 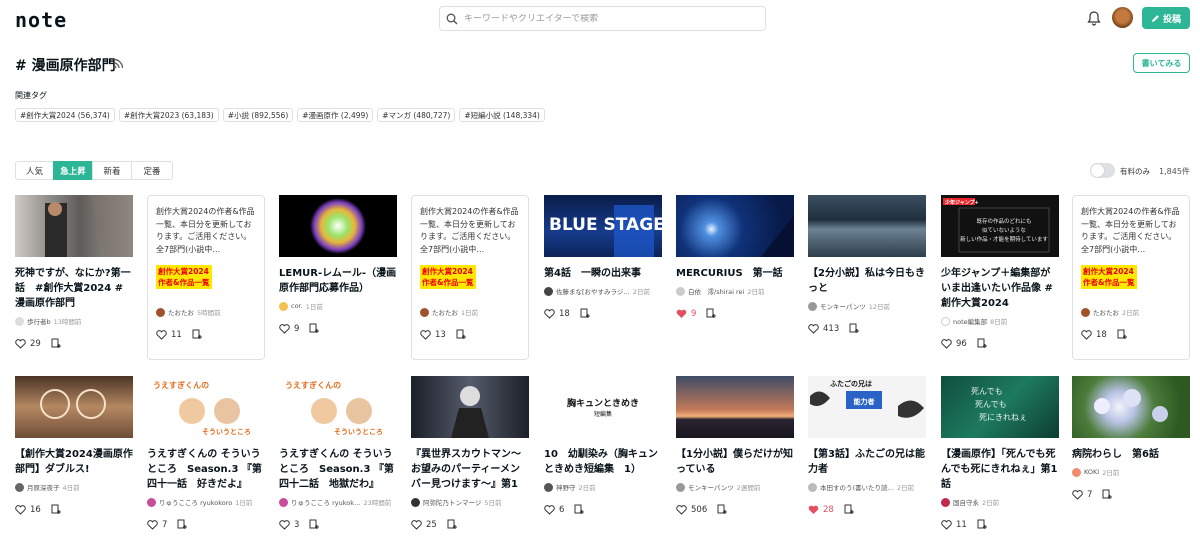 What do you see at coordinates (338, 306) in the screenshot?
I see `author: cor. 1日前` at bounding box center [338, 306].